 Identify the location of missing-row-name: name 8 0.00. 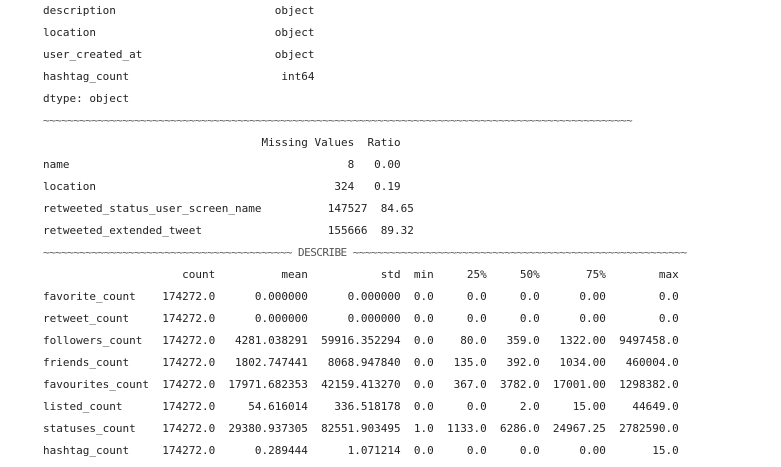
(222, 164).